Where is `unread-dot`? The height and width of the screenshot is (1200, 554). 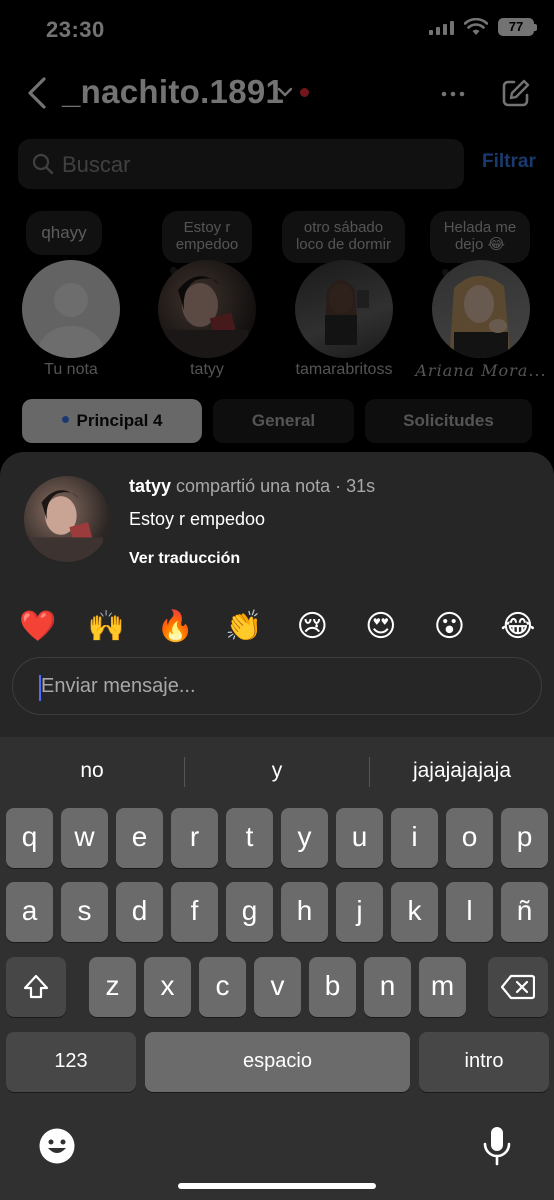
unread-dot is located at coordinates (65, 420).